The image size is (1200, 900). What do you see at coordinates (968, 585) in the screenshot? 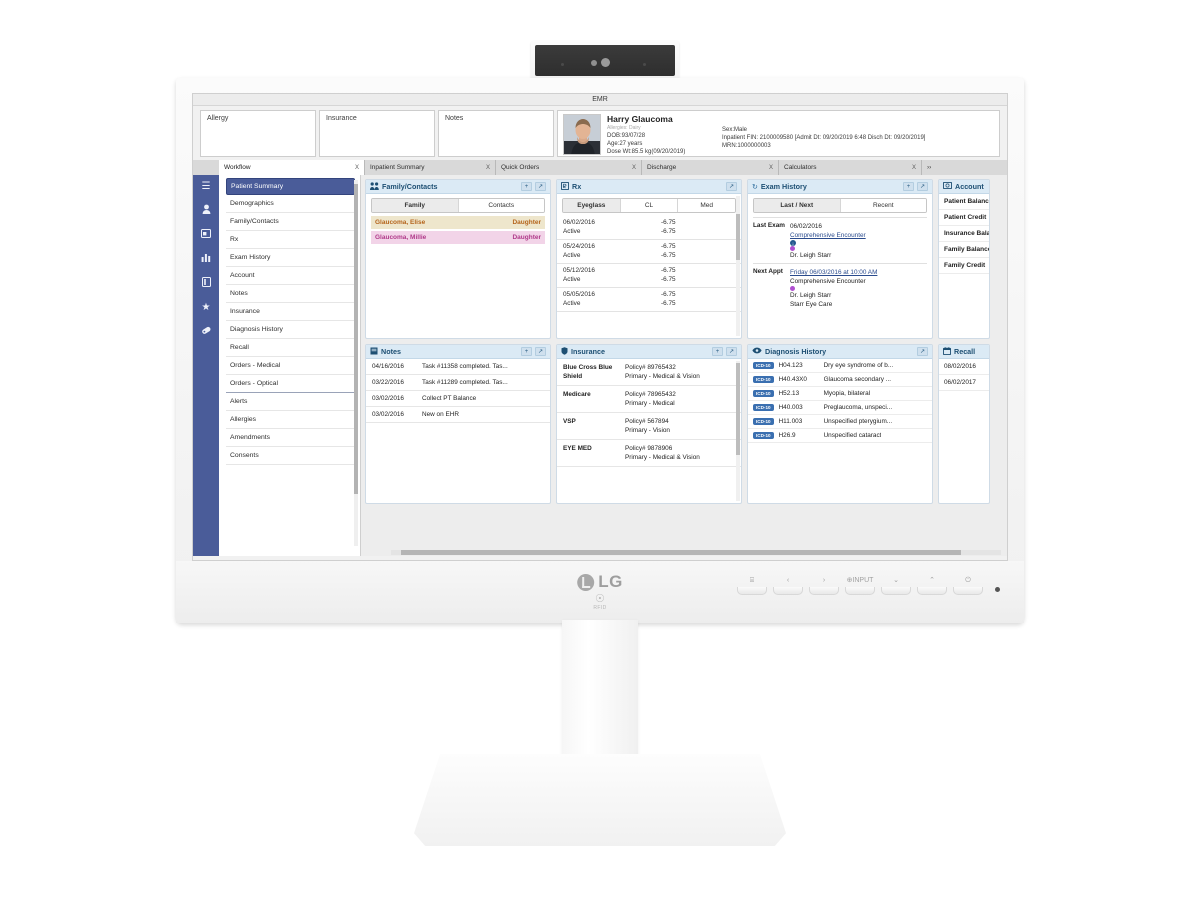
I see `osd-power-button: ⏻` at bounding box center [968, 585].